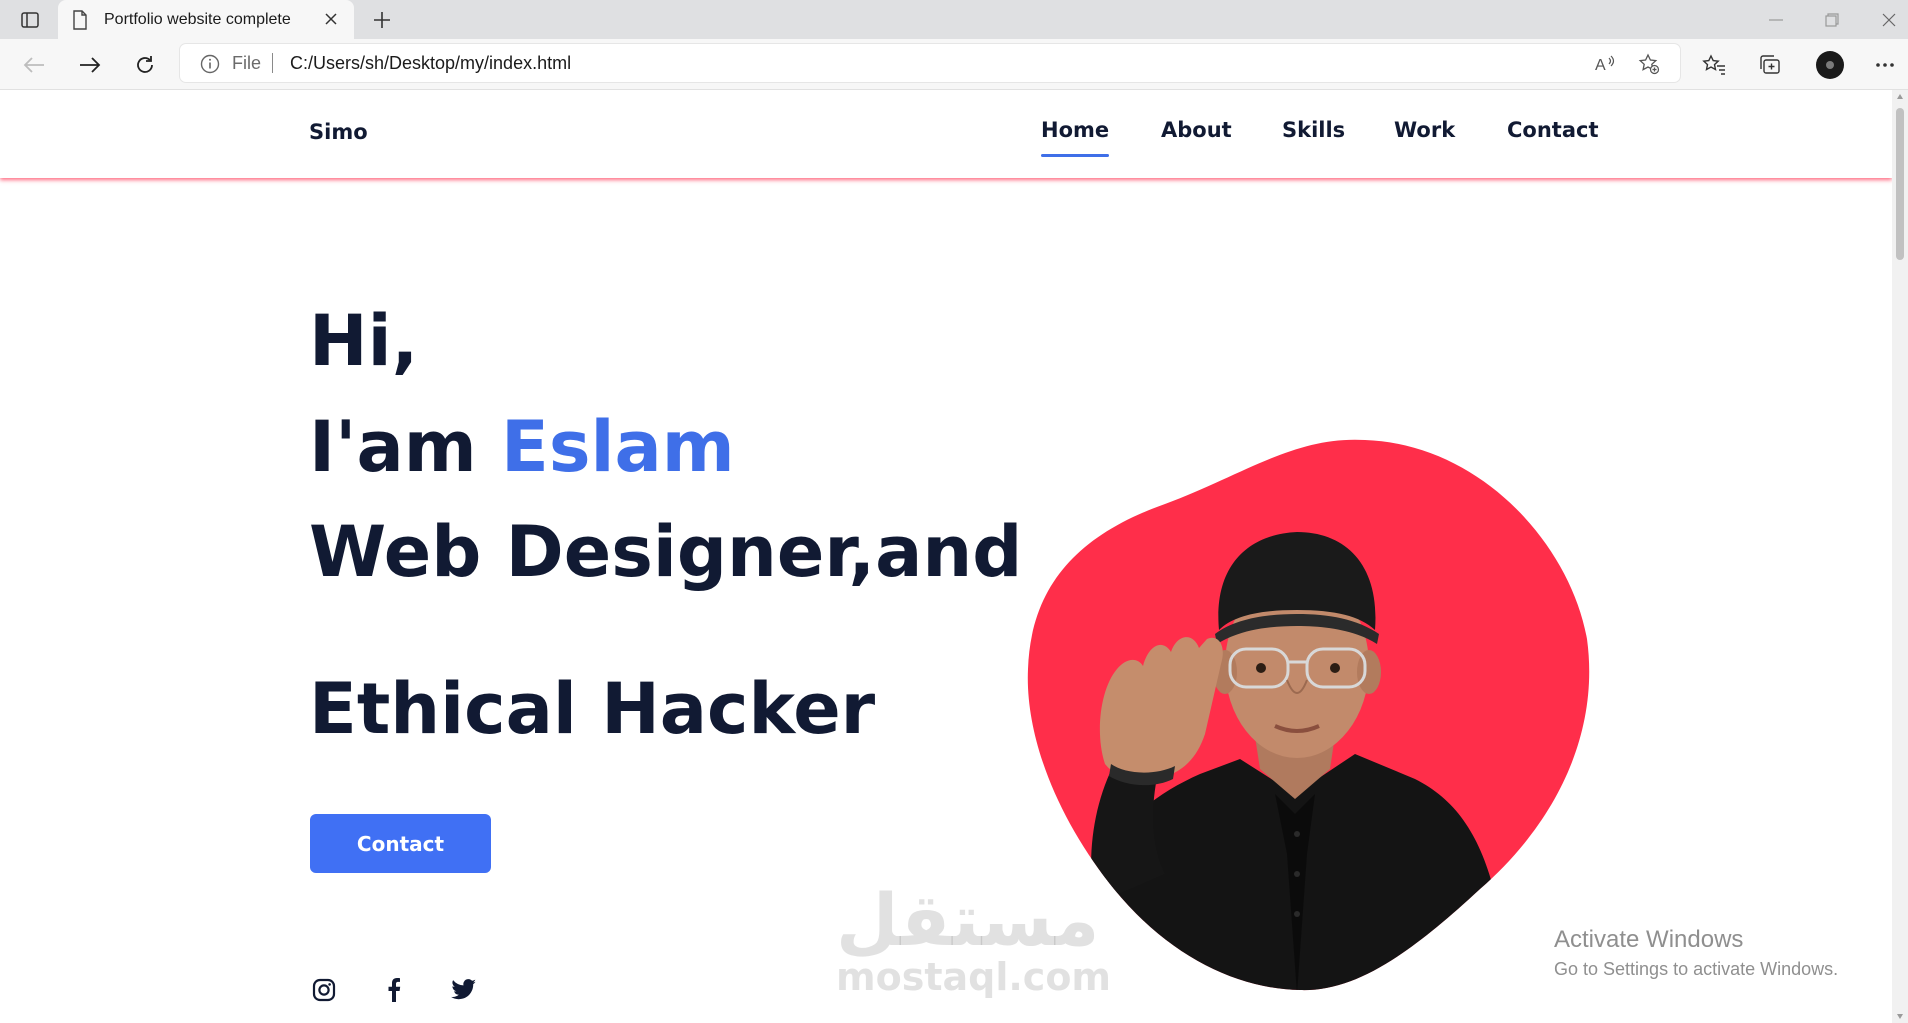  I want to click on nav-contact: Contact, so click(1553, 130).